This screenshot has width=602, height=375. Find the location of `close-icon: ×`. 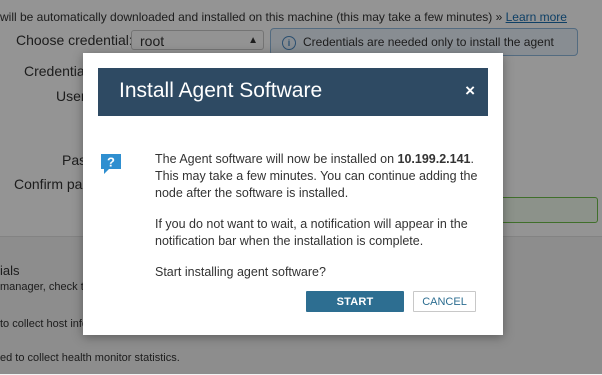

close-icon: × is located at coordinates (470, 91).